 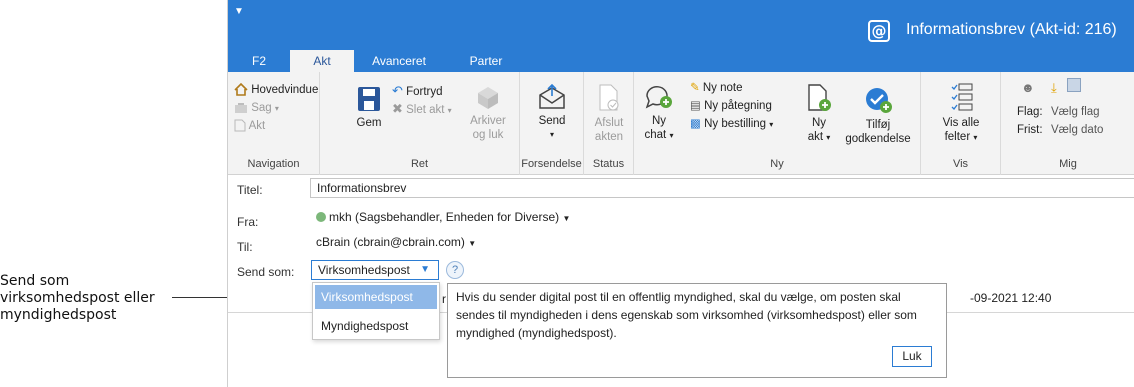 I want to click on afslut-label-2: akten, so click(x=609, y=137).